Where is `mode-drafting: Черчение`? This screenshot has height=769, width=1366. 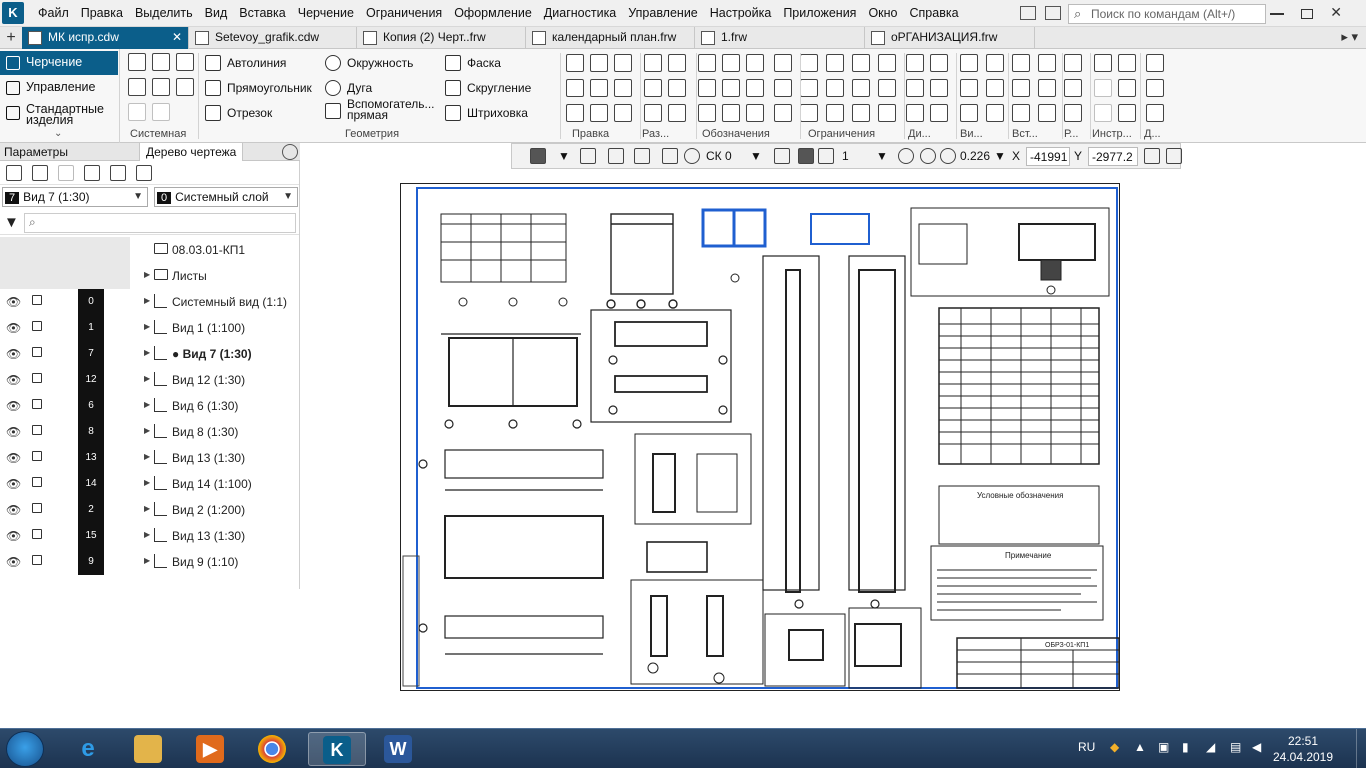
mode-drafting: Черчение is located at coordinates (59, 63).